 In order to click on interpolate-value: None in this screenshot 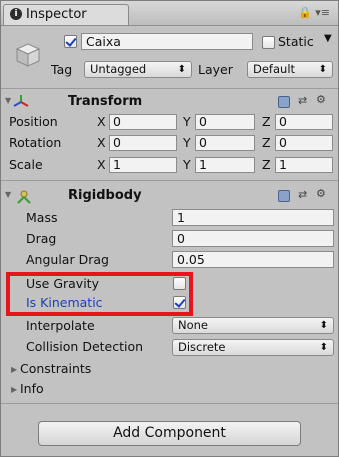, I will do `click(193, 325)`.